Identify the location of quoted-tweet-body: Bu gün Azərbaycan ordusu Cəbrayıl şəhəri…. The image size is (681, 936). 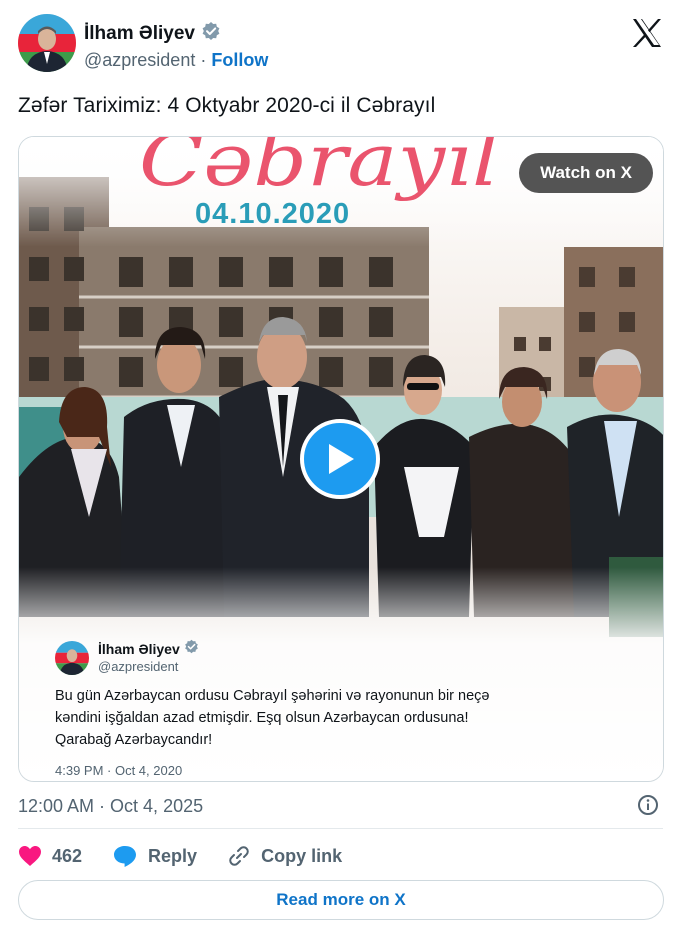
(272, 718).